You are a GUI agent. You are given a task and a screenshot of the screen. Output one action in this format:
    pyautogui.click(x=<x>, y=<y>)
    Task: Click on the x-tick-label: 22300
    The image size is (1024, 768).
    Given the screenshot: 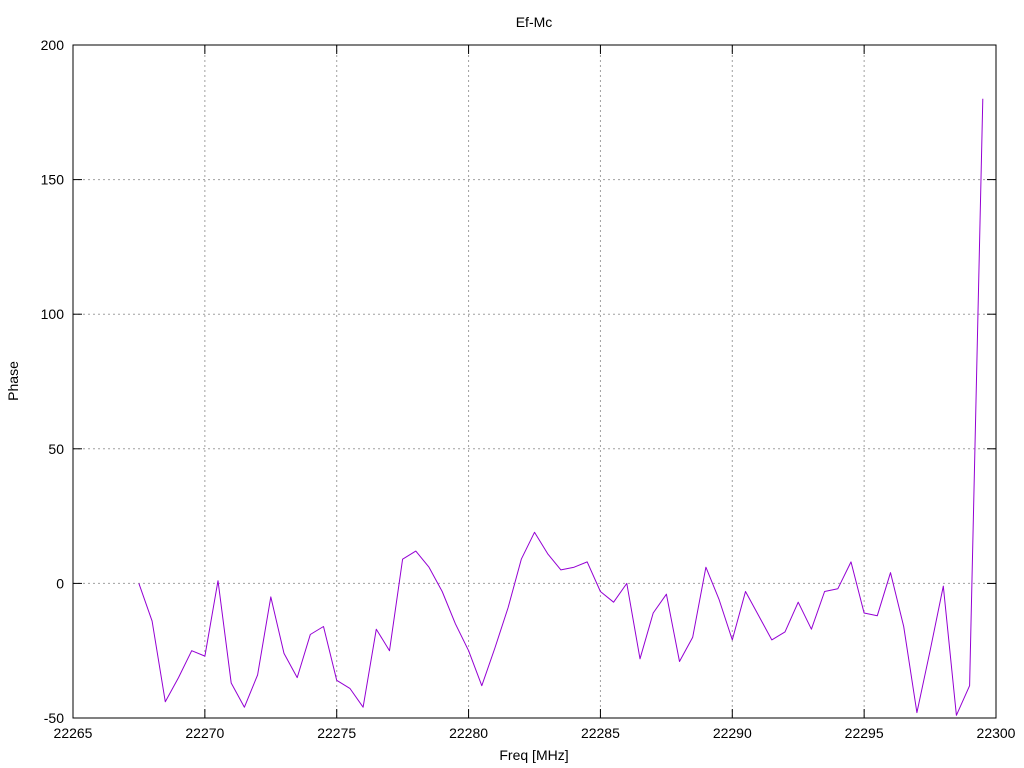 What is the action you would take?
    pyautogui.click(x=996, y=733)
    